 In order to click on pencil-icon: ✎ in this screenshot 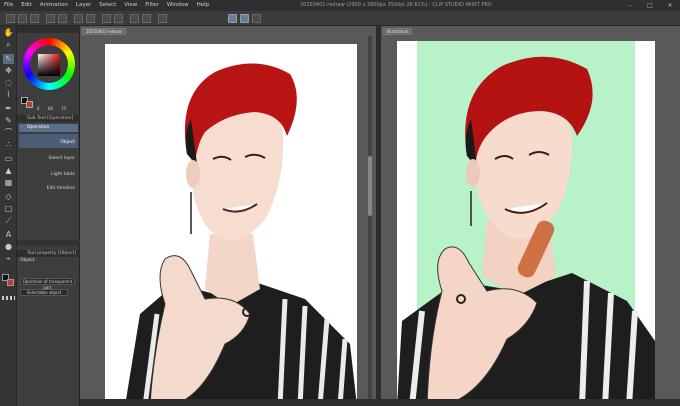, I will do `click(8, 121)`.